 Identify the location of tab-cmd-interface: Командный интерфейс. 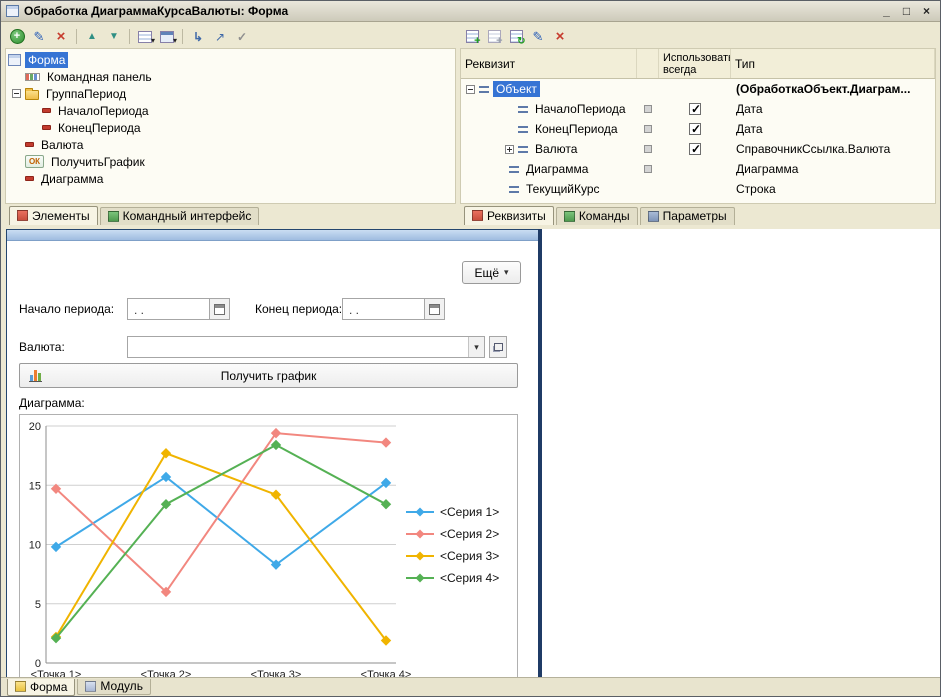
(179, 216).